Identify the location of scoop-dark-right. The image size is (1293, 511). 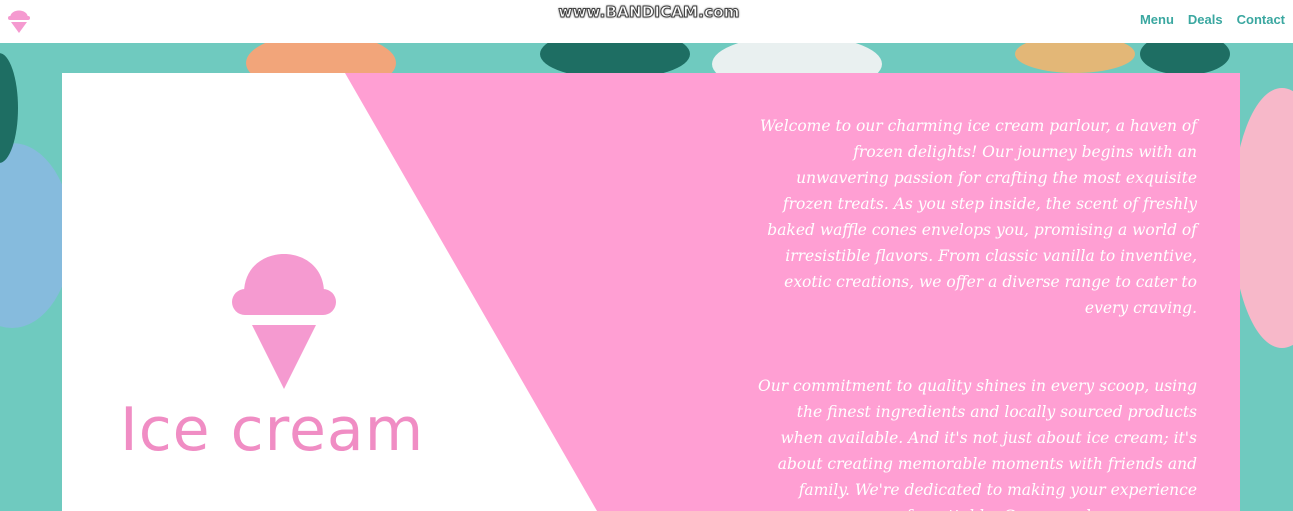
(1185, 59).